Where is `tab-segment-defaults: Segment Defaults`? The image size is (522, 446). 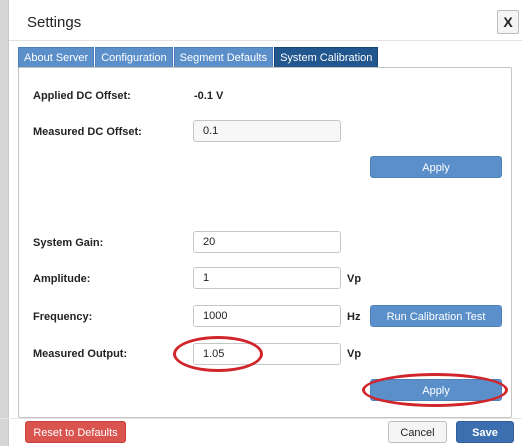
tab-segment-defaults: Segment Defaults is located at coordinates (223, 57).